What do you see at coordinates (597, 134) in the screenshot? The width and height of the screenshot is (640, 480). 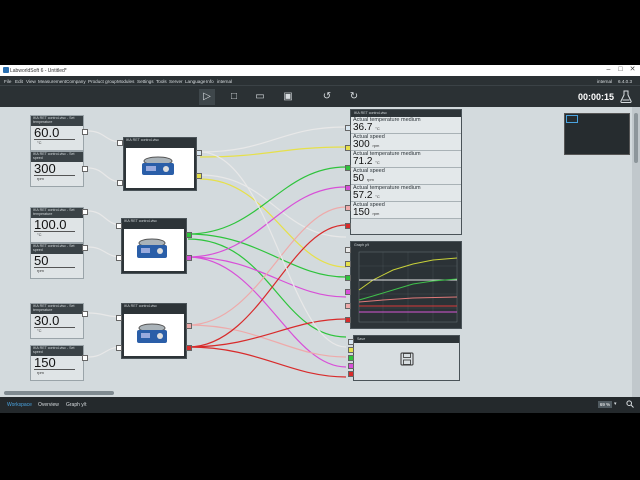 I see `minimap` at bounding box center [597, 134].